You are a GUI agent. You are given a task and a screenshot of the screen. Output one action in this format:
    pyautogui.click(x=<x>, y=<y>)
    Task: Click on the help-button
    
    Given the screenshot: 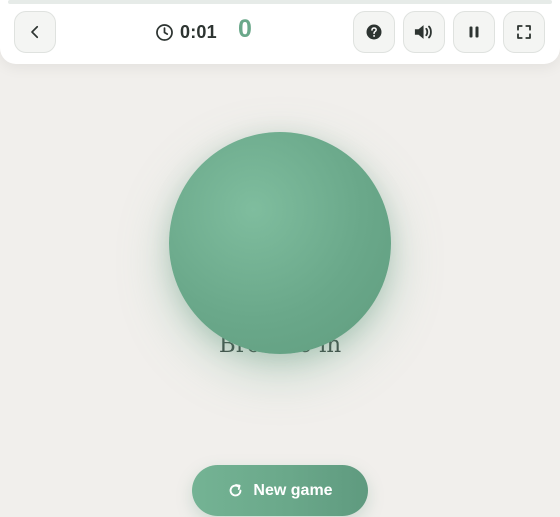 What is the action you would take?
    pyautogui.click(x=374, y=32)
    